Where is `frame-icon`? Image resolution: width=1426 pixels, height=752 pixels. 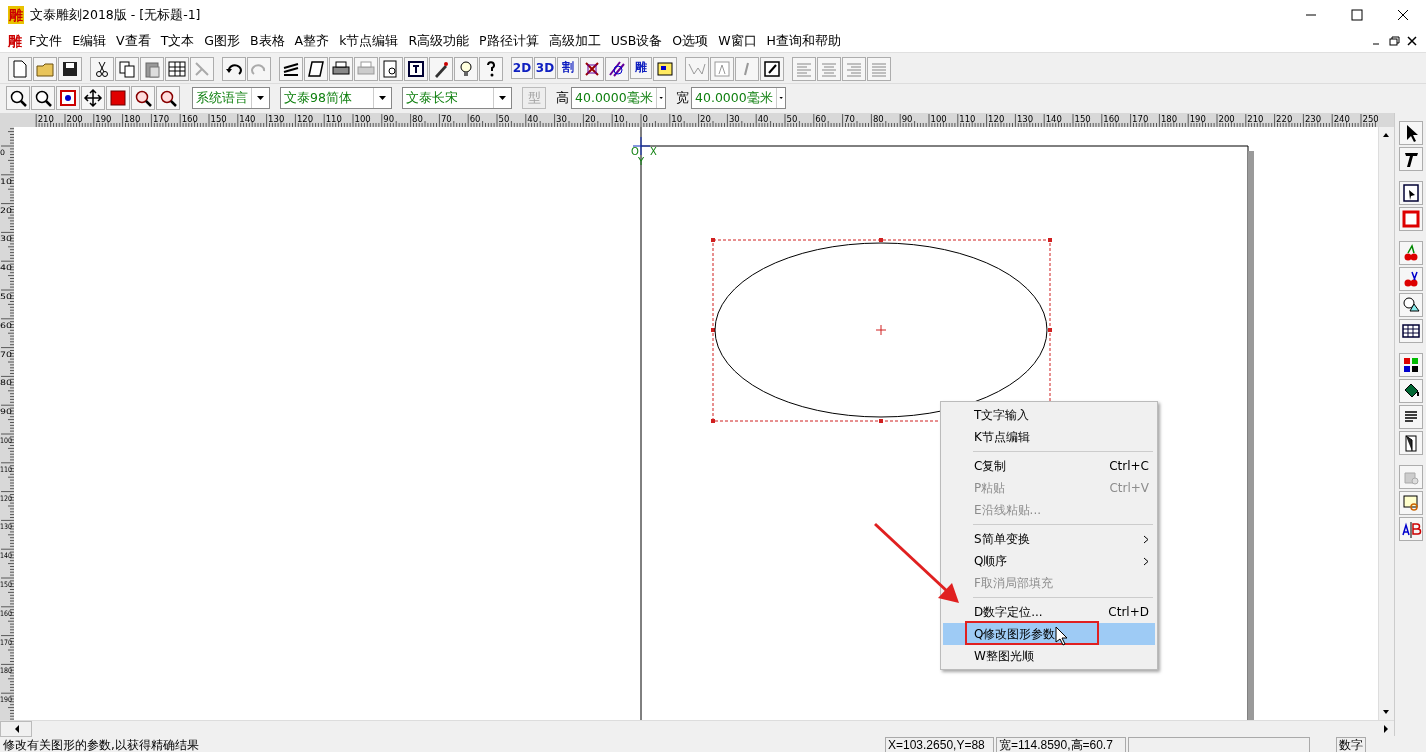 frame-icon is located at coordinates (416, 68).